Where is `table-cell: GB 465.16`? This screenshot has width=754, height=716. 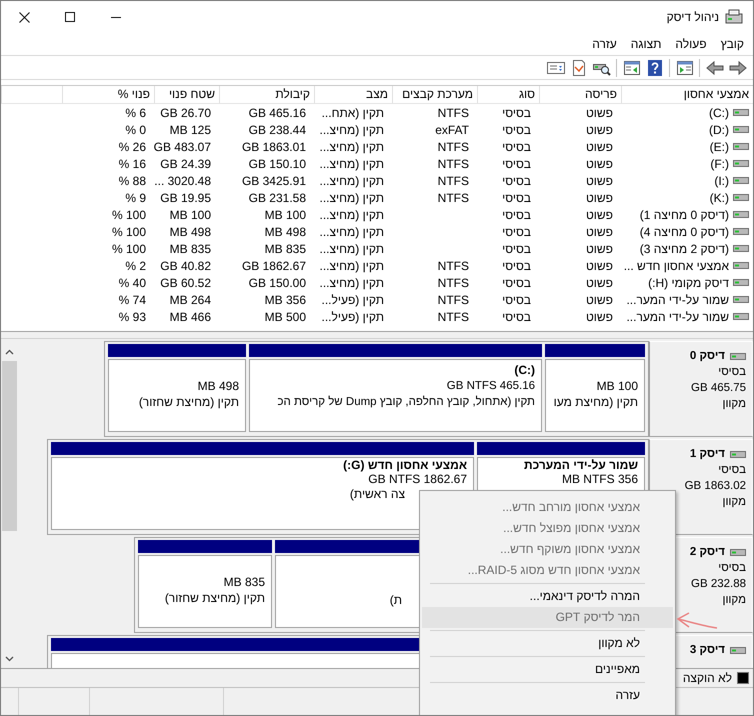 table-cell: GB 465.16 is located at coordinates (277, 113).